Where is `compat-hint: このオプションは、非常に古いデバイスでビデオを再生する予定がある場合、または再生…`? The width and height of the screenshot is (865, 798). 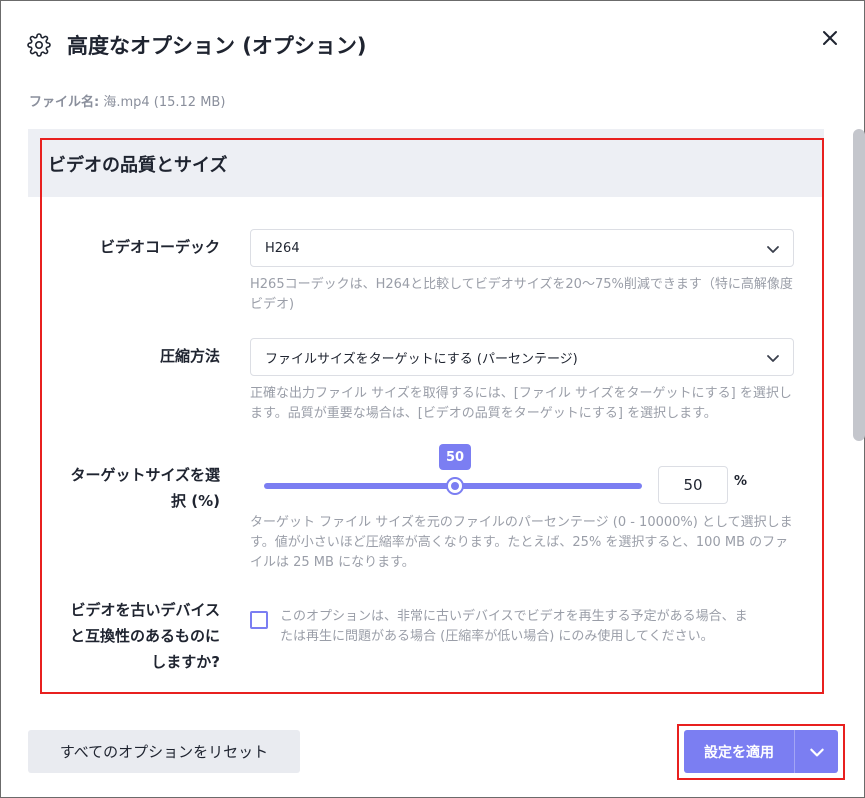
compat-hint: このオプションは、非常に古いデバイスでビデオを再生する予定がある場合、または再生… is located at coordinates (514, 626).